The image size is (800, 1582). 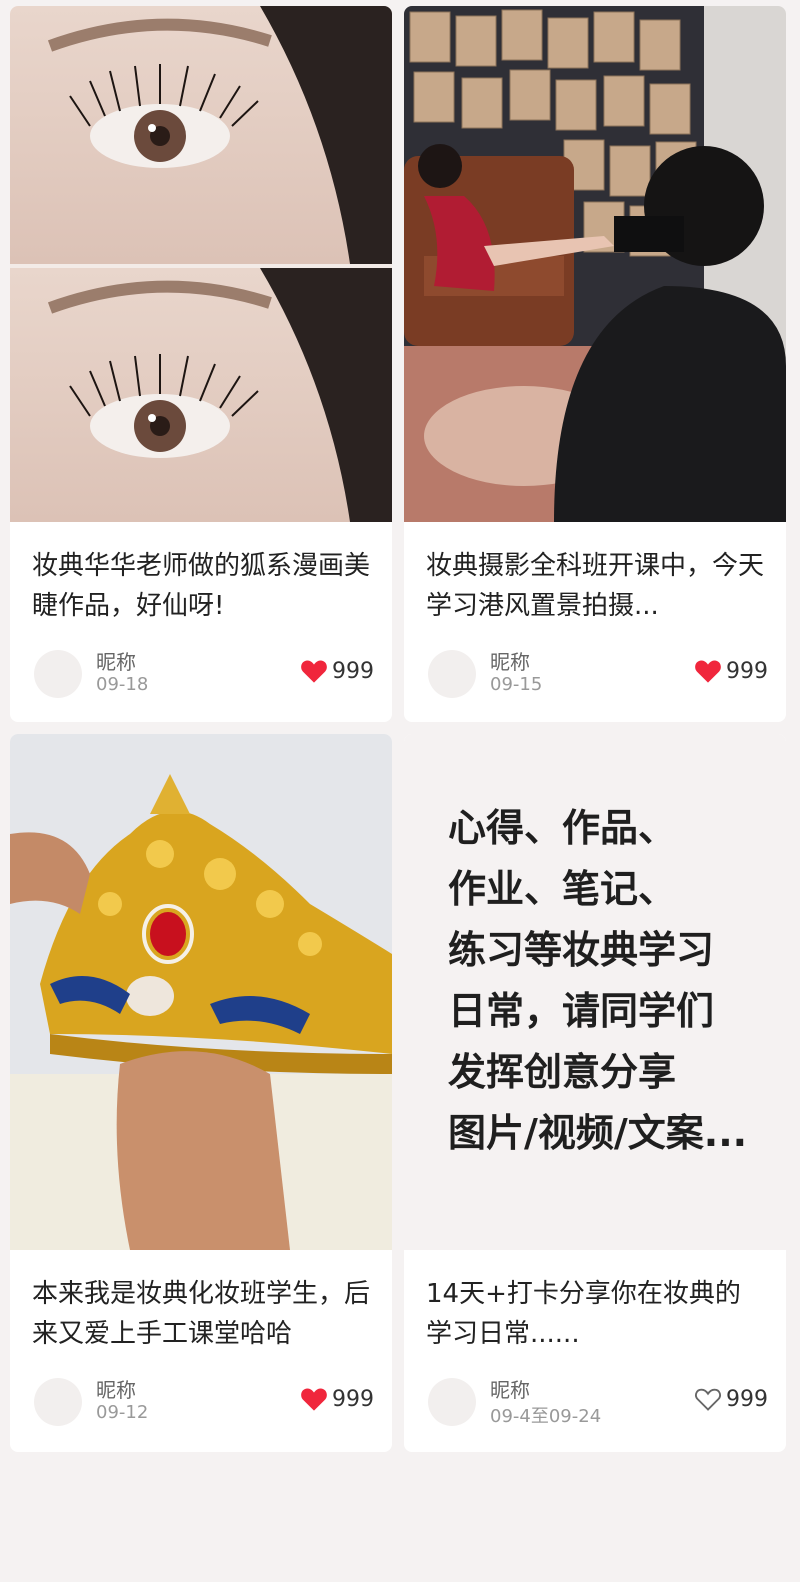 I want to click on post-date: 09-15, so click(x=516, y=684).